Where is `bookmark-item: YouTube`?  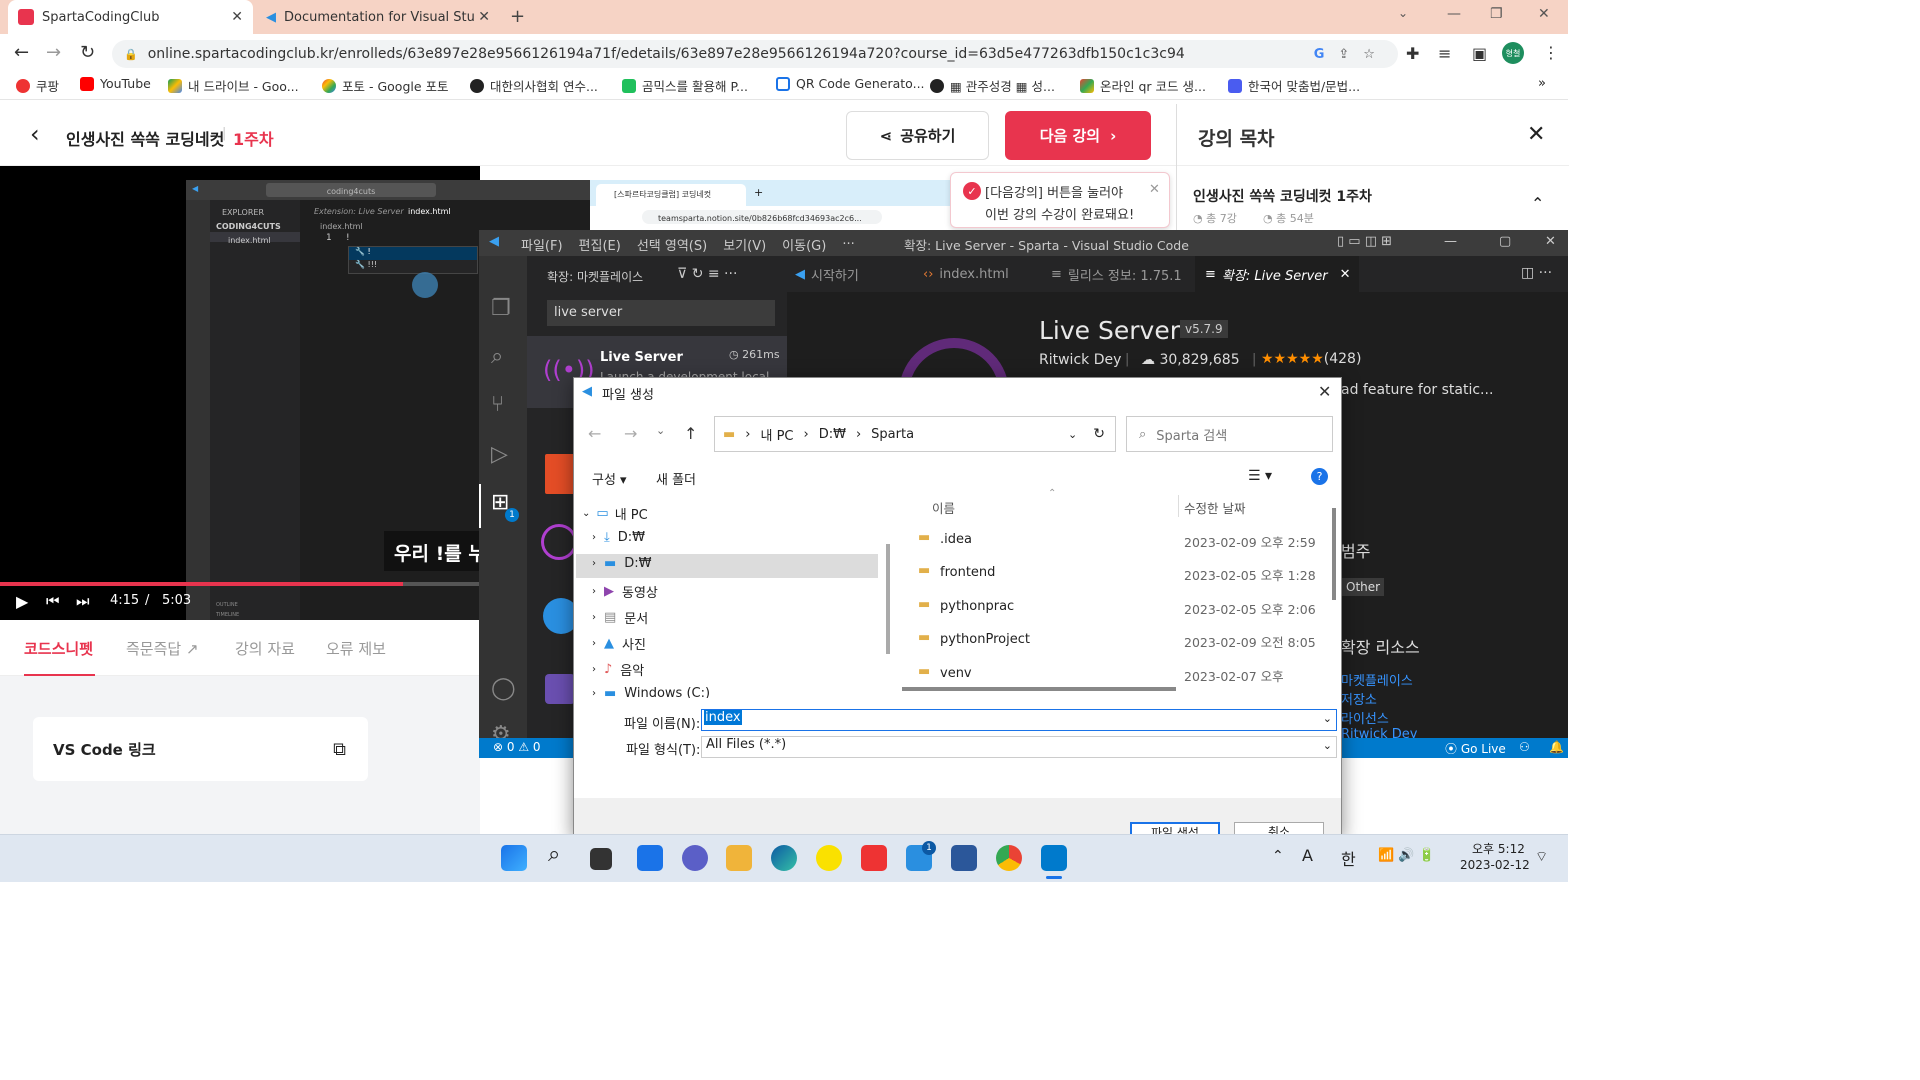
bookmark-item: YouTube is located at coordinates (115, 83).